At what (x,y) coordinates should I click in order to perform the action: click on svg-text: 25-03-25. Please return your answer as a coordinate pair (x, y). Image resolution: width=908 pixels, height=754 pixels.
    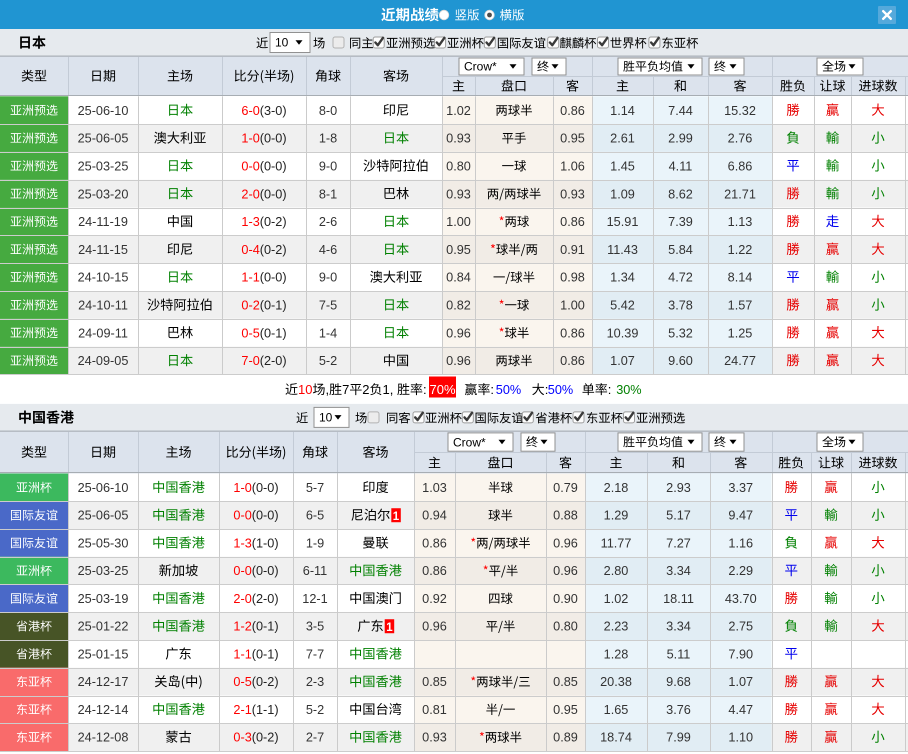
    Looking at the image, I should click on (103, 166).